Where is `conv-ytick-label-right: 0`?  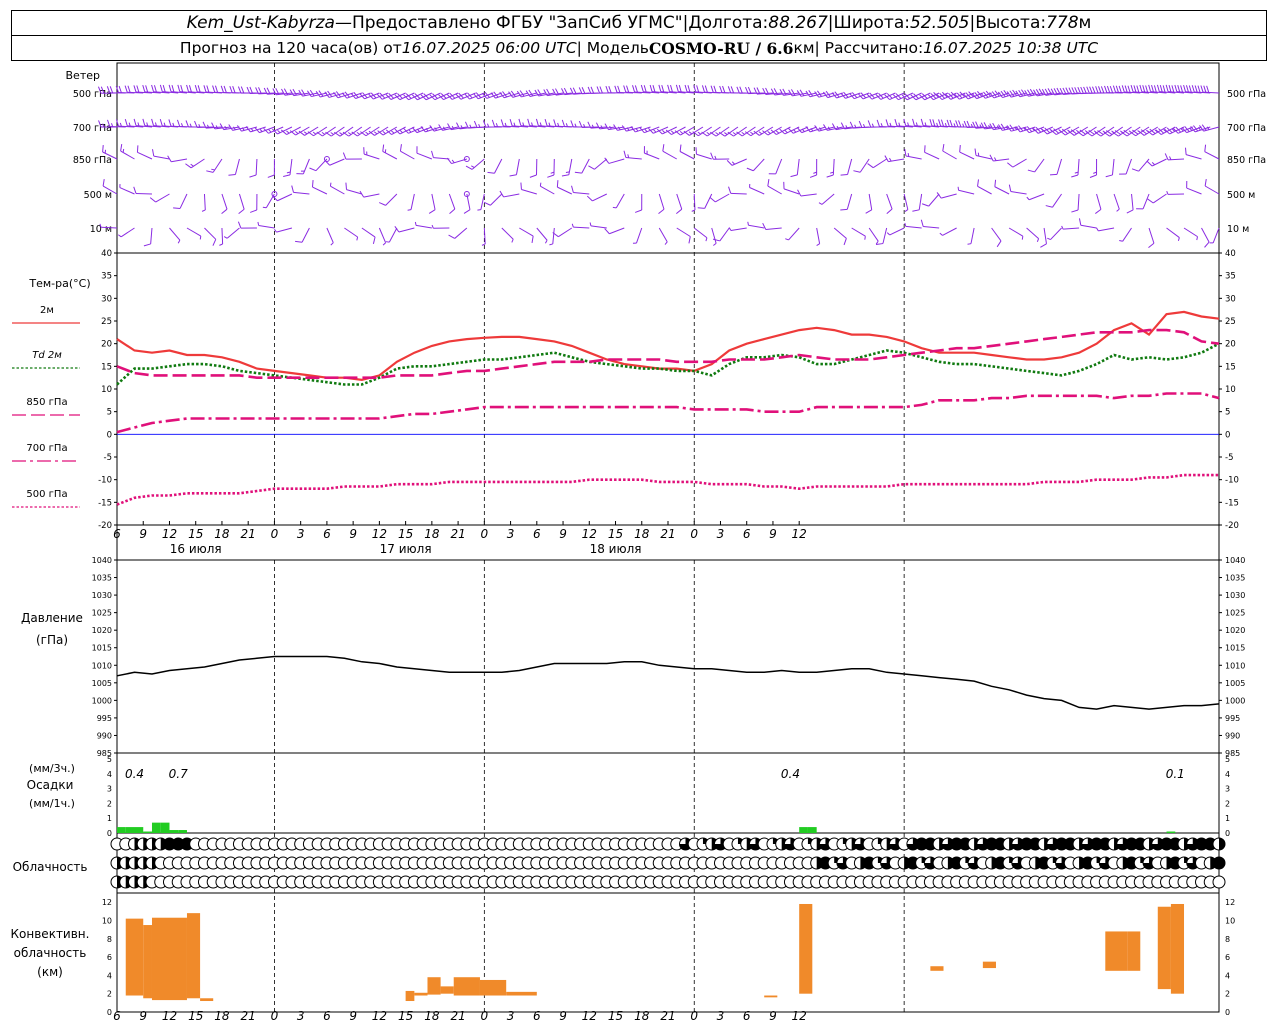 conv-ytick-label-right: 0 is located at coordinates (1227, 1012).